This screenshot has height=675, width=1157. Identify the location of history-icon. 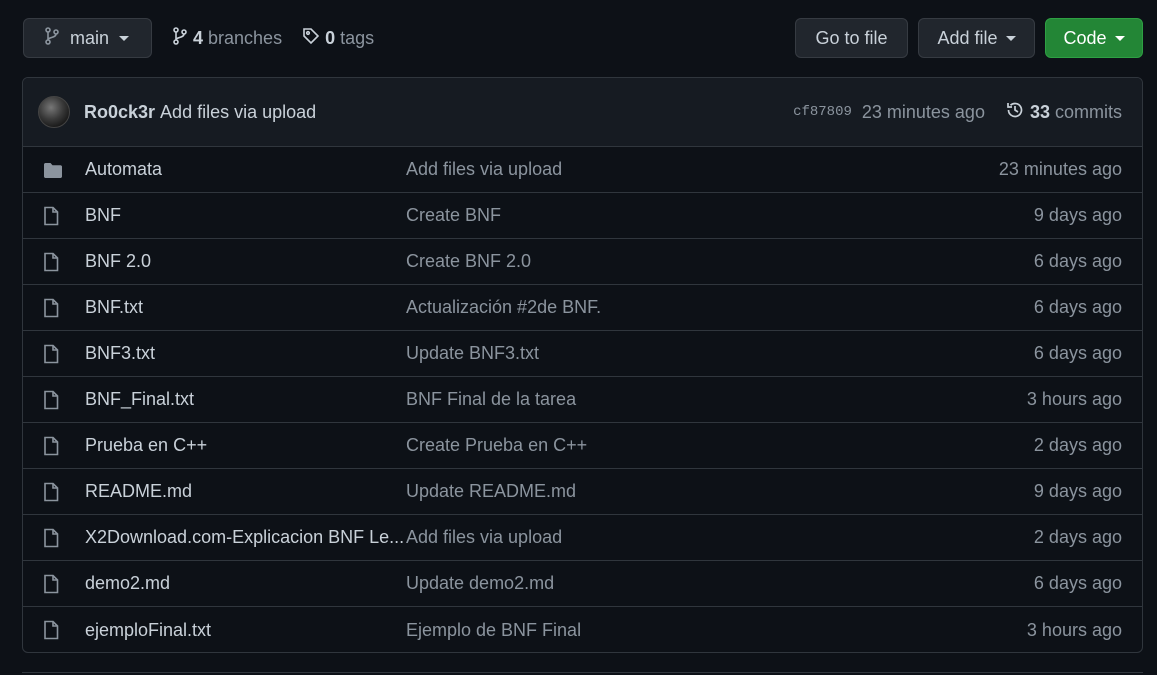
(1015, 112).